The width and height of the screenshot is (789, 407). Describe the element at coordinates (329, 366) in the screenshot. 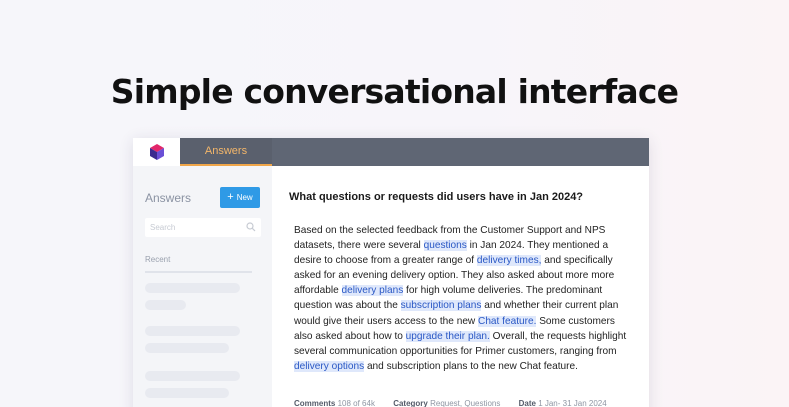

I see `highlighted-term: delivery options` at that location.